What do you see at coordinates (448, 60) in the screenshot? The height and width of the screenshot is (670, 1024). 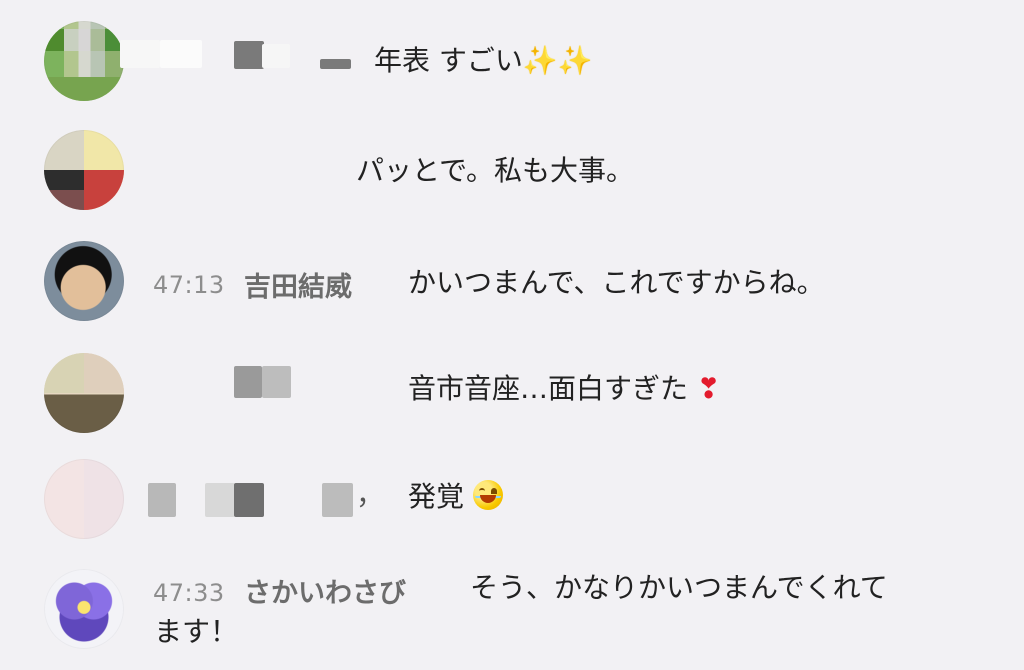 I see `message-text-body: 年表 すごい` at bounding box center [448, 60].